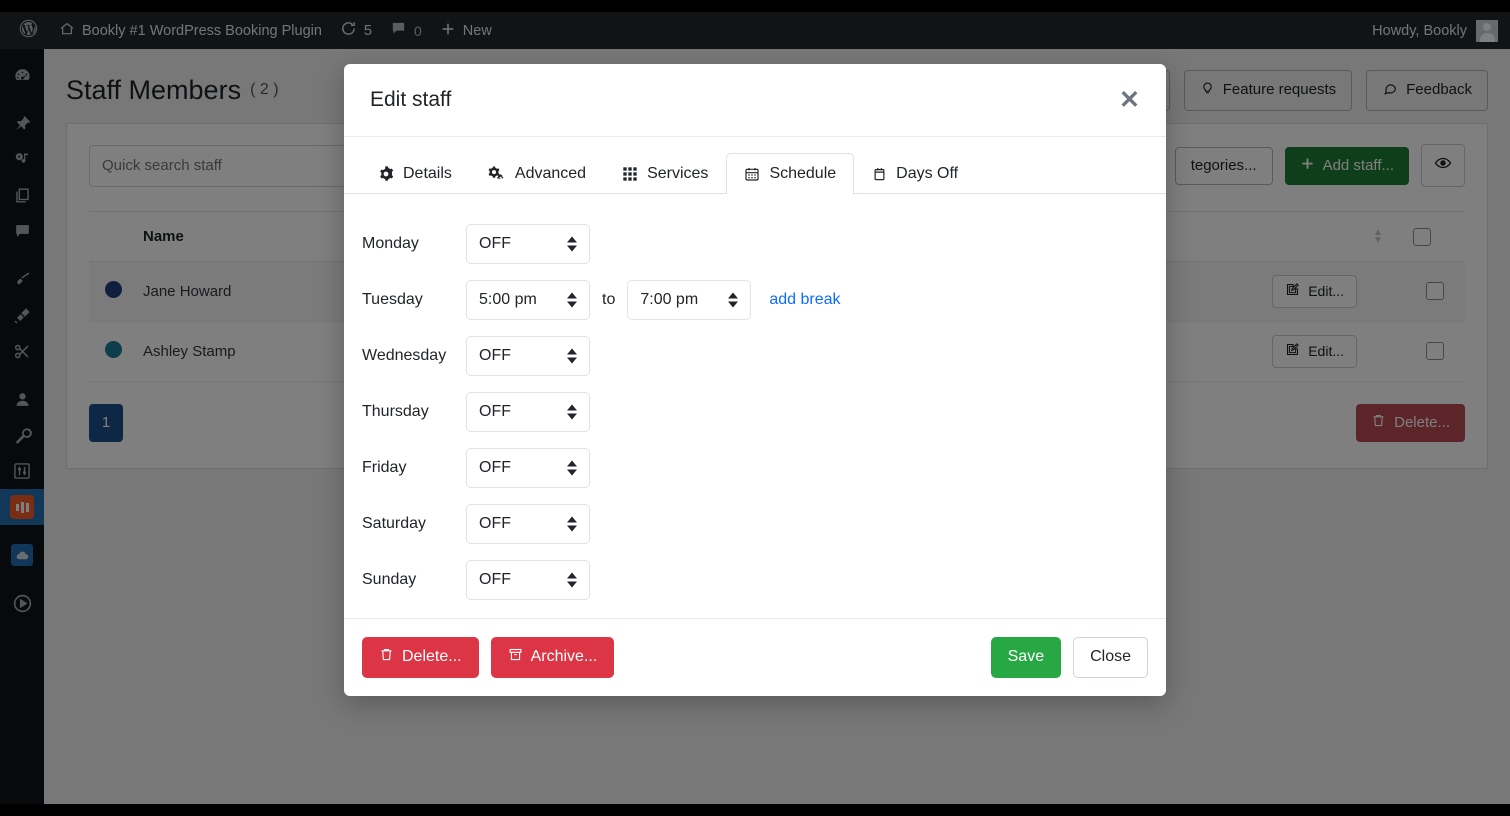  I want to click on tab-days-off: Days Off, so click(915, 173).